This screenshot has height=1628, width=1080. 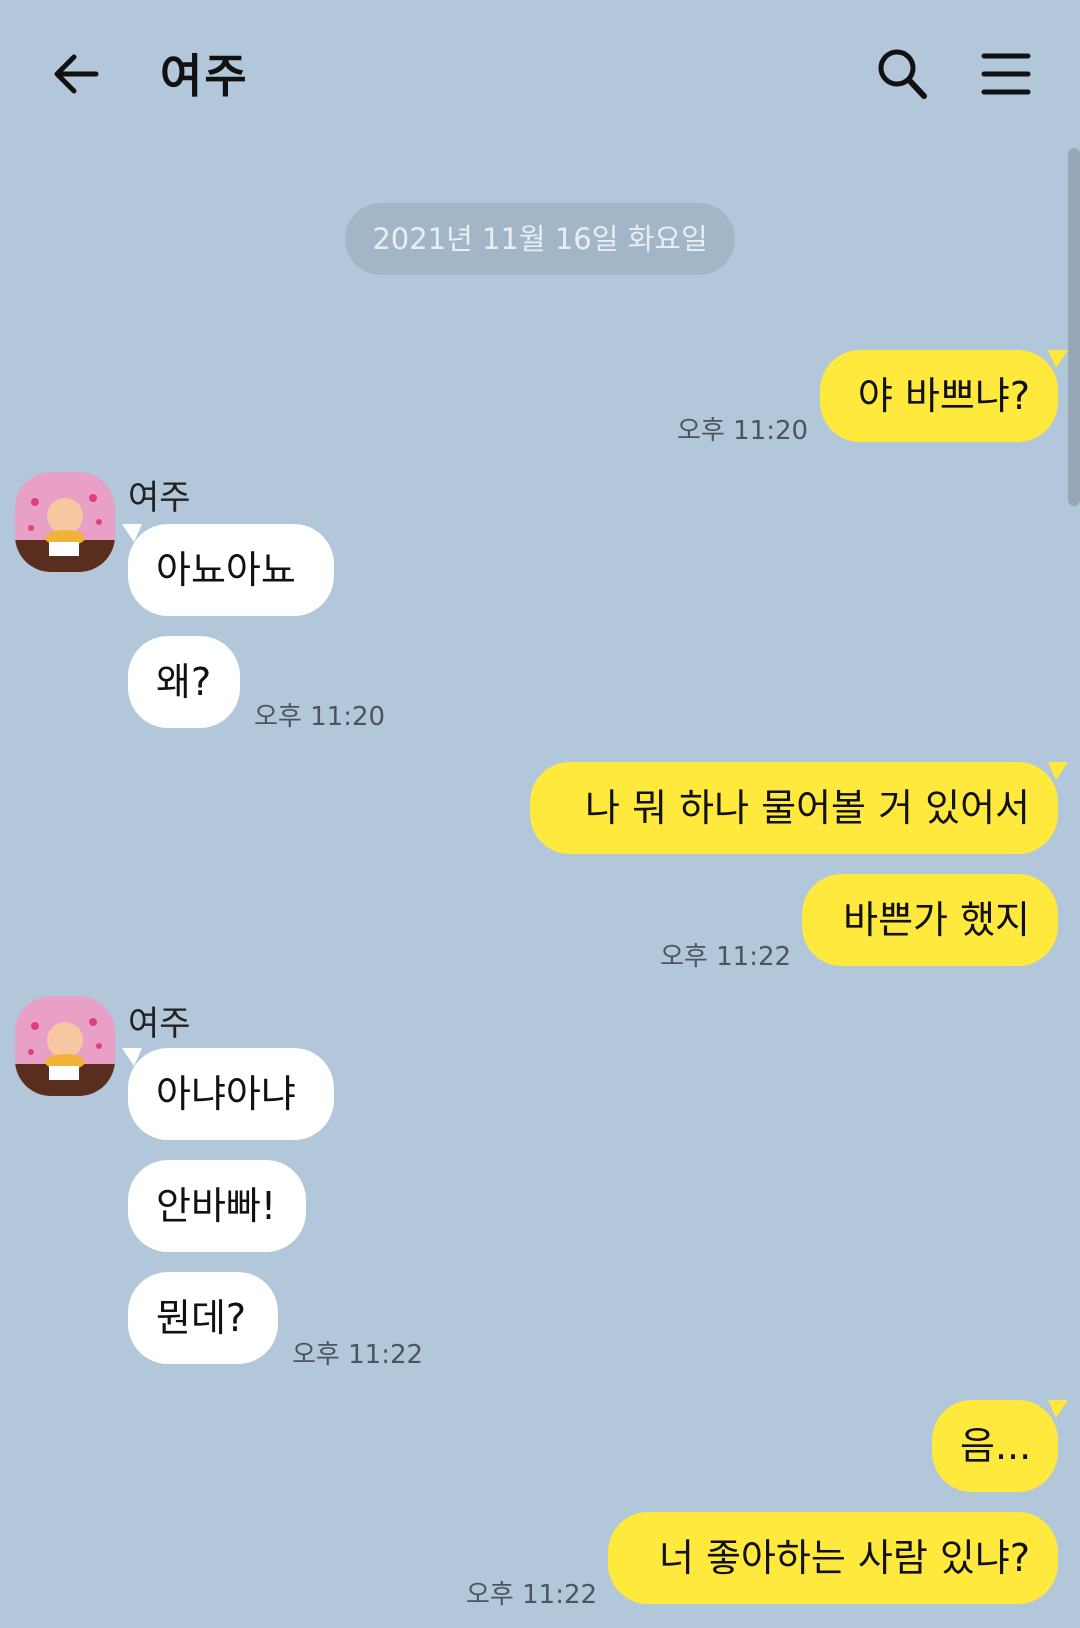 I want to click on their-message-bubble: 아냐아냐, so click(x=231, y=1094).